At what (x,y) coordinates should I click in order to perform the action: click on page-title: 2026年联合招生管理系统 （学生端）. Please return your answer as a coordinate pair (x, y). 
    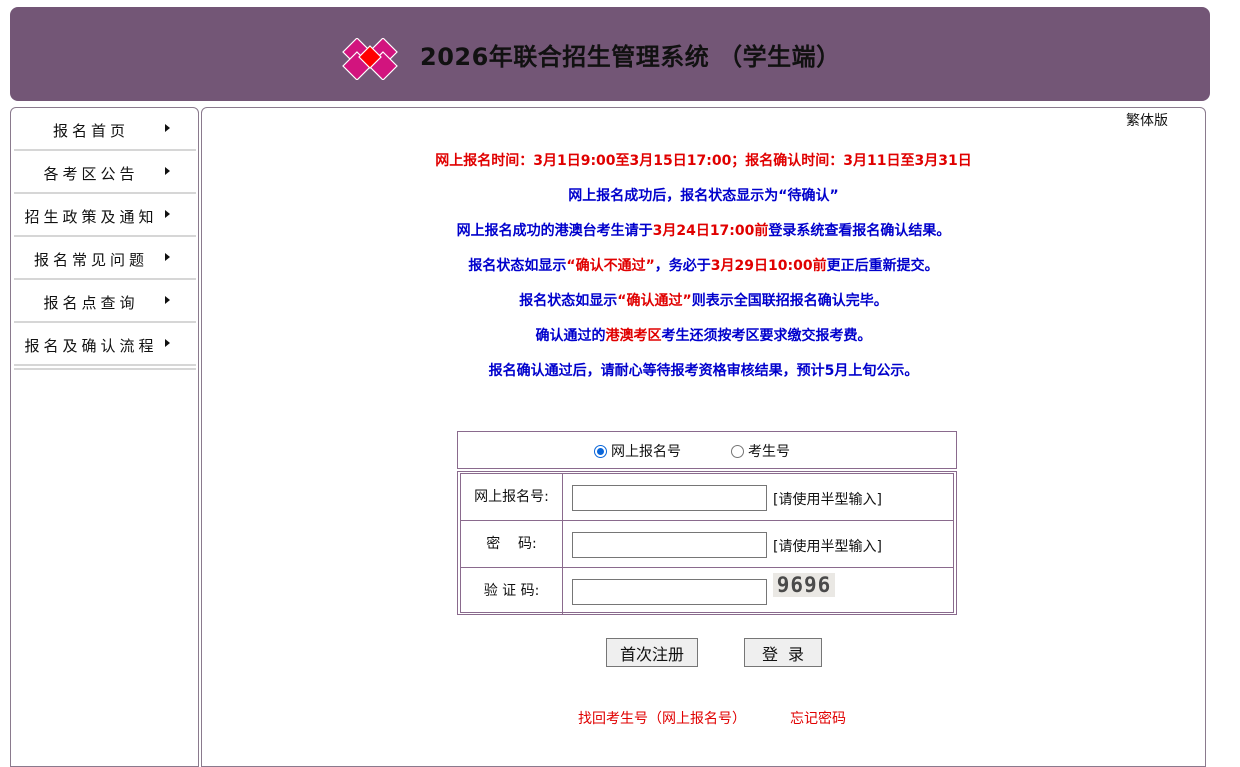
    Looking at the image, I should click on (630, 57).